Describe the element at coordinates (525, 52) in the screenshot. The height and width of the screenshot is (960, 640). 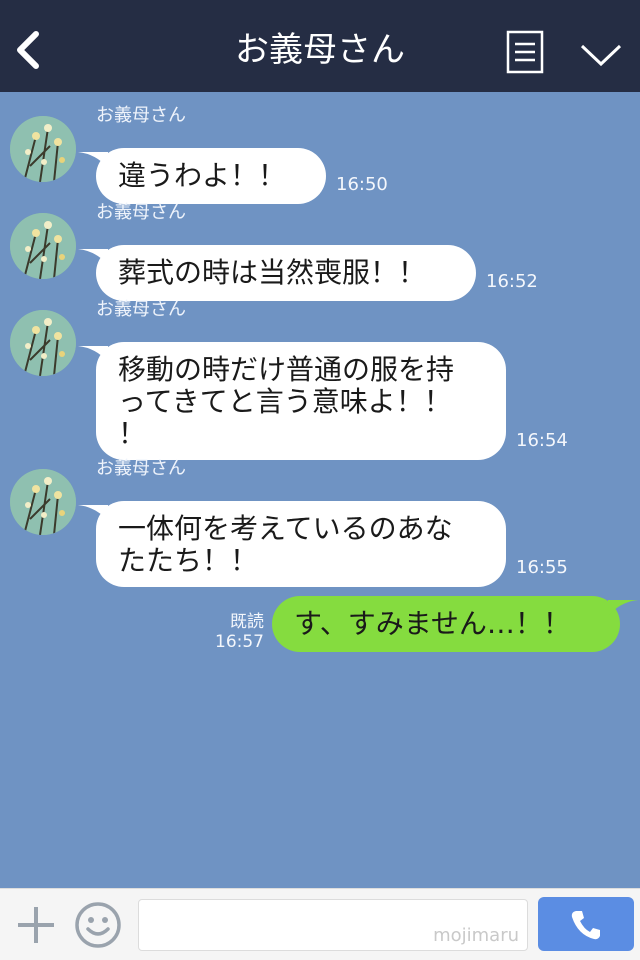
I see `menu-list-icon` at that location.